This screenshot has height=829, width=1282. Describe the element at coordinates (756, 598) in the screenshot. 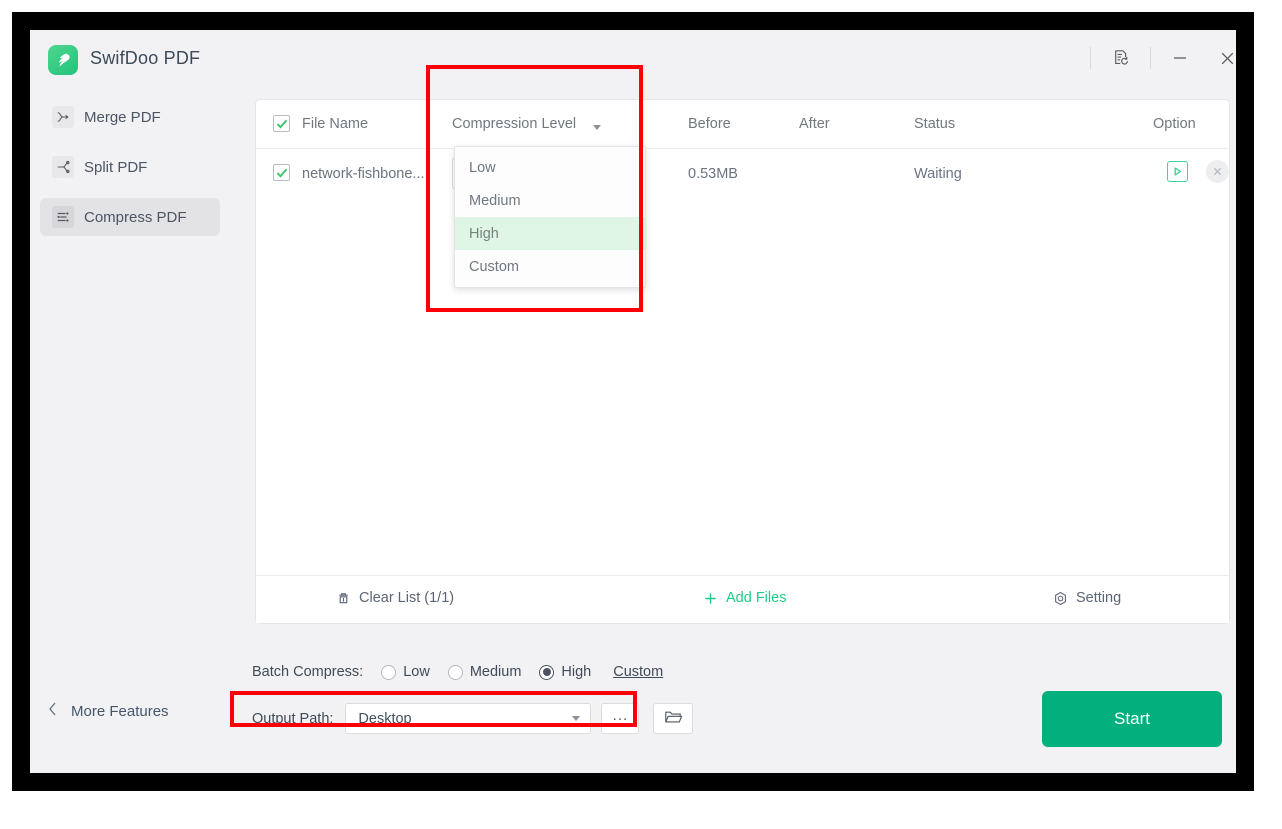

I see `add-files-label: Add Files` at that location.